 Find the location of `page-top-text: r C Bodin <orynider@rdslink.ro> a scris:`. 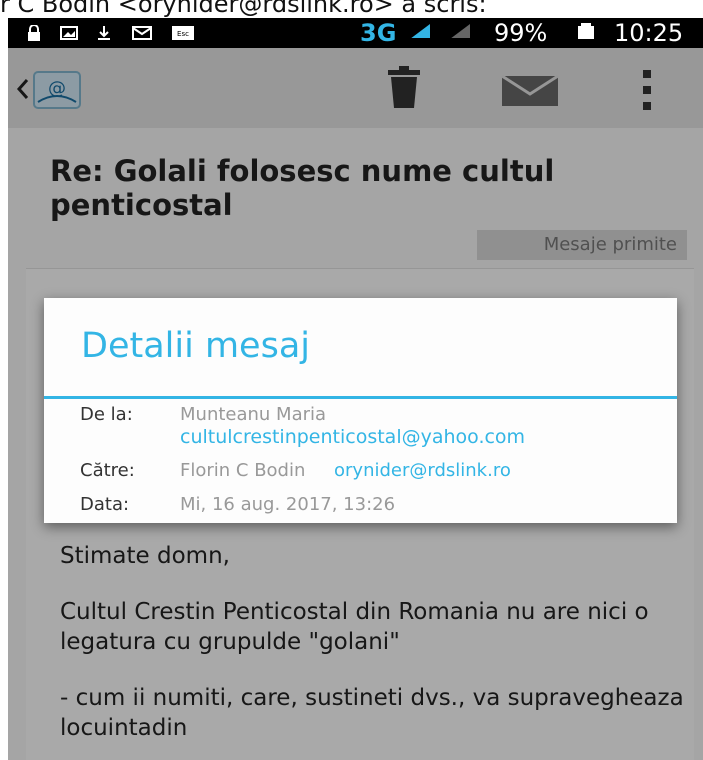

page-top-text: r C Bodin <orynider@rdslink.ro> a scris: is located at coordinates (243, 9).